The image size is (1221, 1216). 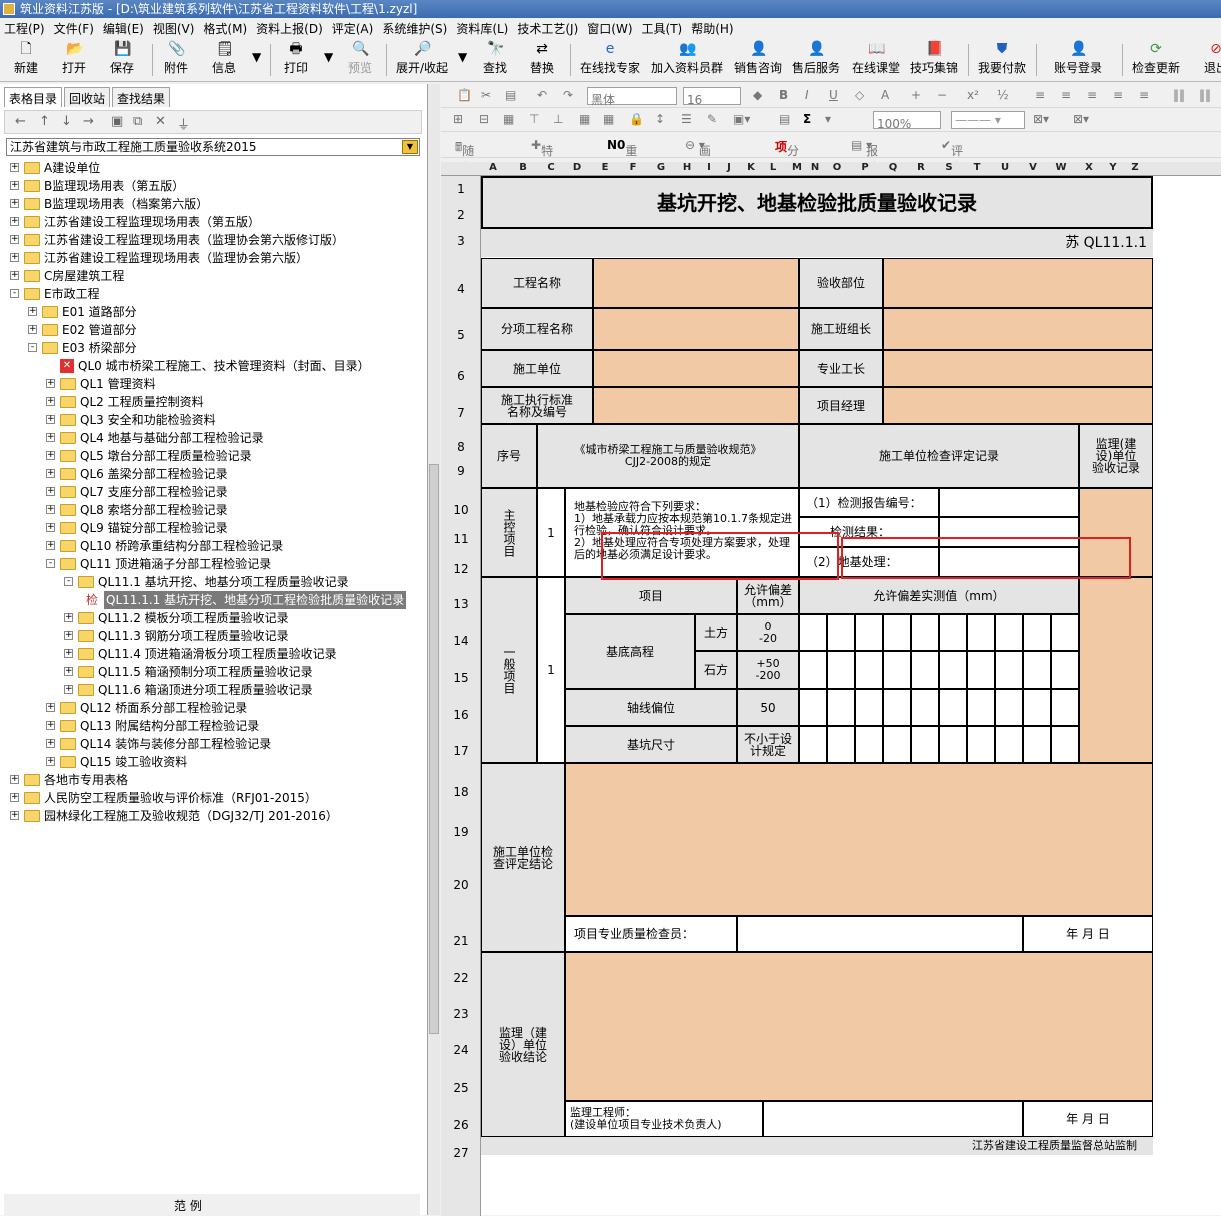 I want to click on column-header: X, so click(x=1089, y=167).